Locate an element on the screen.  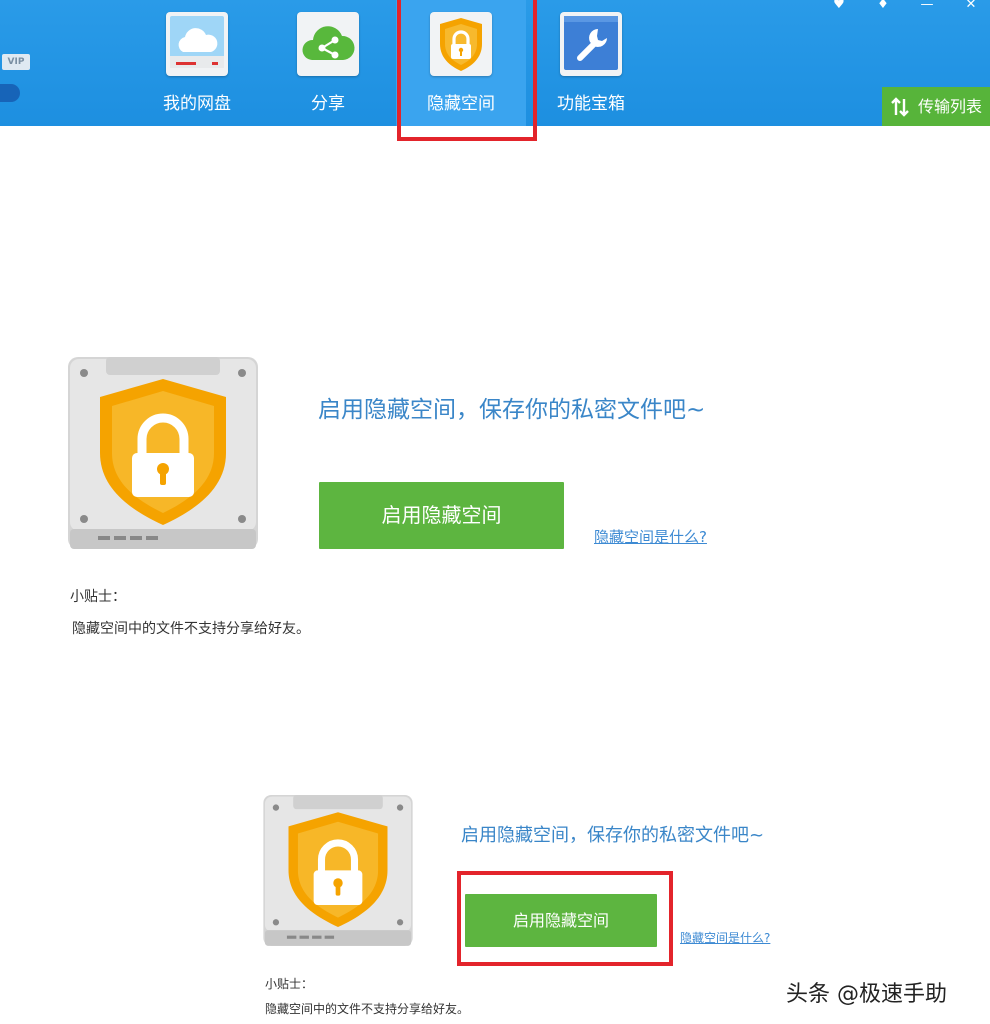
vip-badge: VIP is located at coordinates (16, 62).